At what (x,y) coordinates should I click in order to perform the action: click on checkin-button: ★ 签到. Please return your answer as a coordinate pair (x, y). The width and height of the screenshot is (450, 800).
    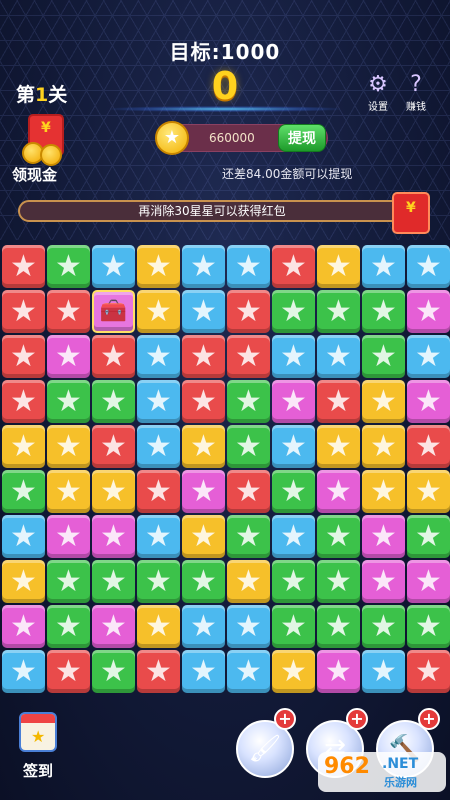
    Looking at the image, I should click on (38, 746).